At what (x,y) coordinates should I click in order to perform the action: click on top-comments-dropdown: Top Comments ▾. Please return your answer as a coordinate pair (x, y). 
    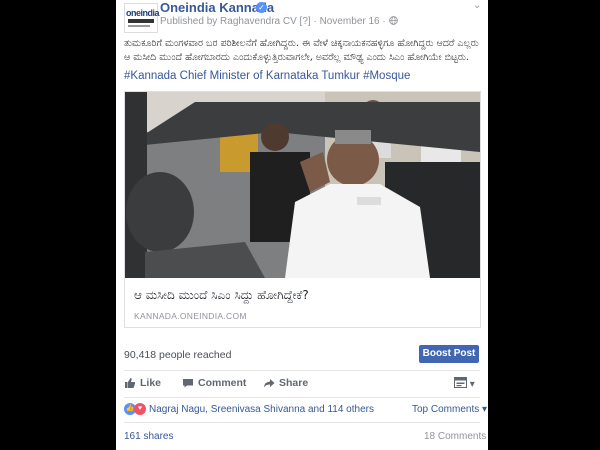
    Looking at the image, I should click on (449, 409).